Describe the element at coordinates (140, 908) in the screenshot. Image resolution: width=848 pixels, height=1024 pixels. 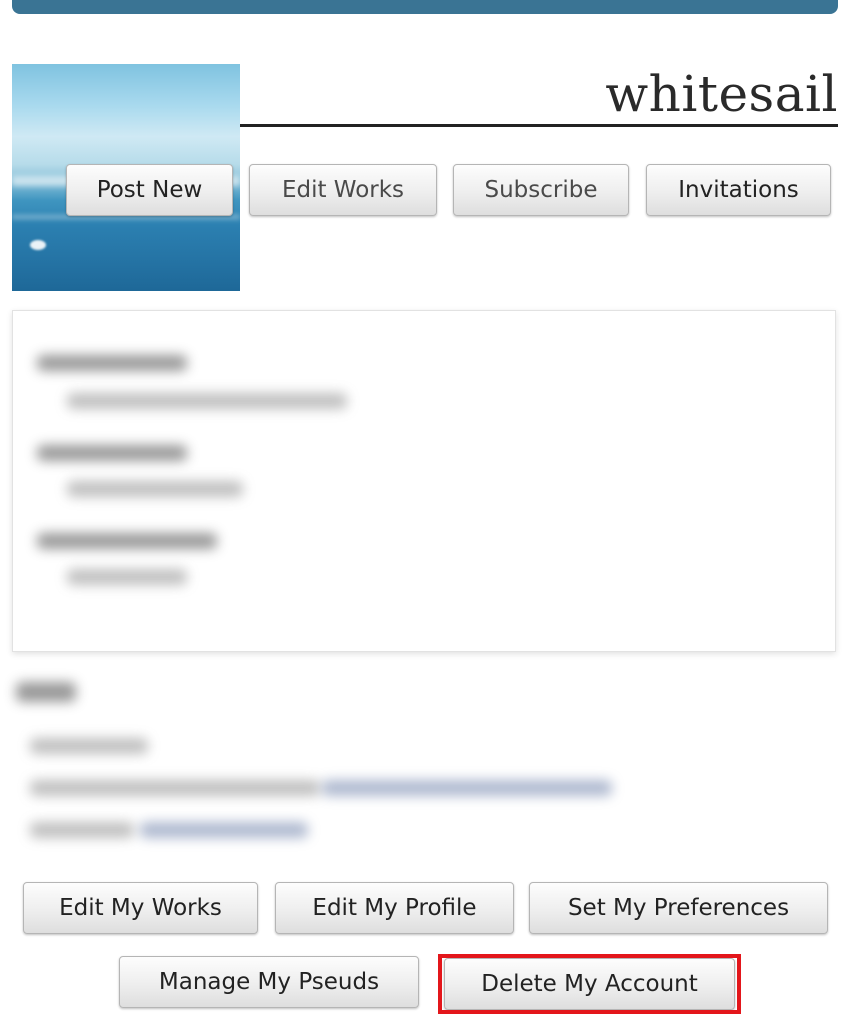
I see `edit-my-works-button: Edit My Works` at that location.